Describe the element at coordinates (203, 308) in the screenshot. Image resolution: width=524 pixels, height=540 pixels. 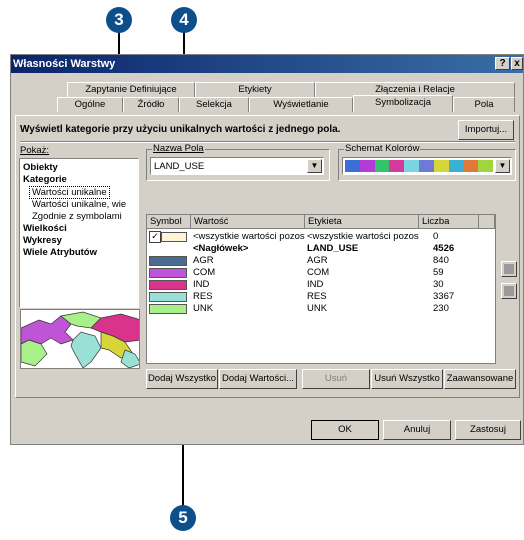
I see `cell-value: UNK` at that location.